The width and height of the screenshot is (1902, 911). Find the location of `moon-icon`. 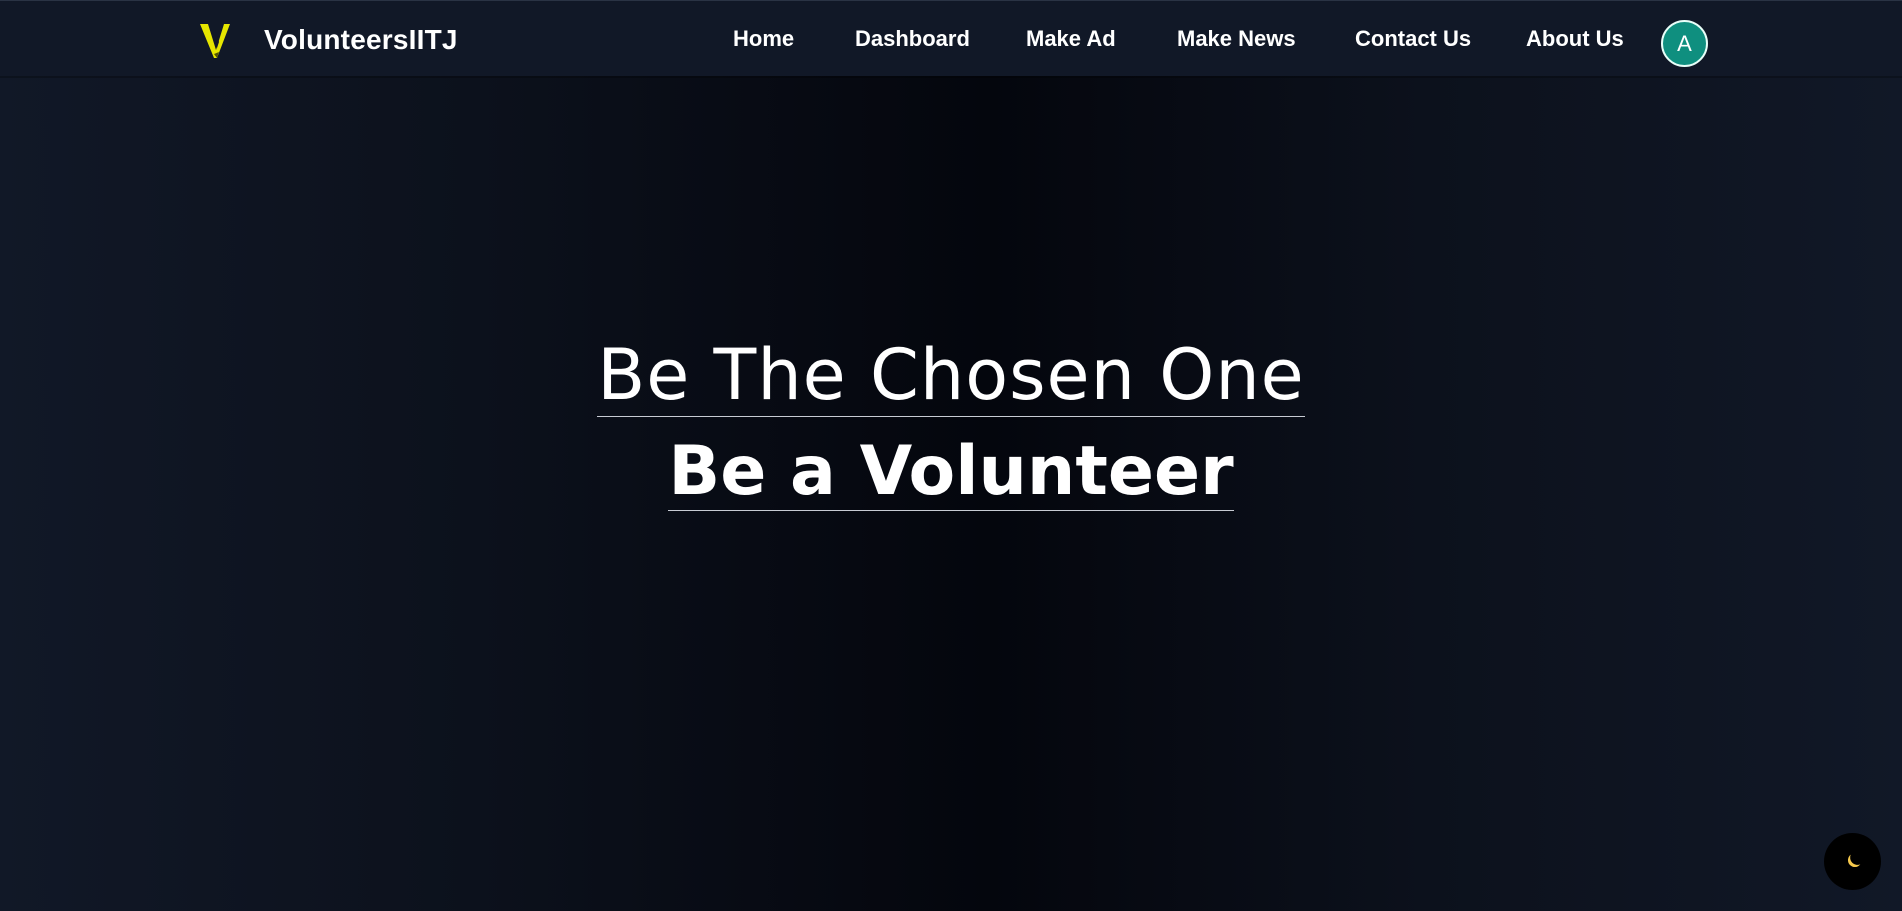

moon-icon is located at coordinates (1853, 860).